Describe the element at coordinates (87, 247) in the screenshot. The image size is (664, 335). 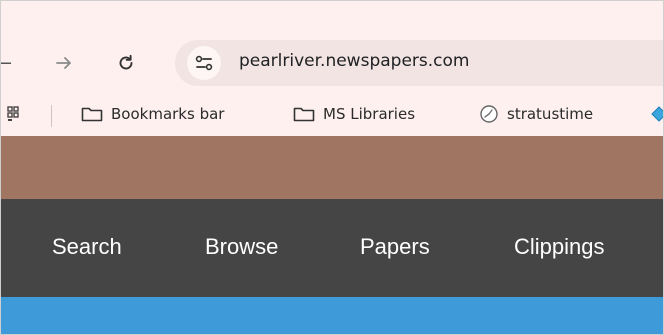
I see `nav-search: Search` at that location.